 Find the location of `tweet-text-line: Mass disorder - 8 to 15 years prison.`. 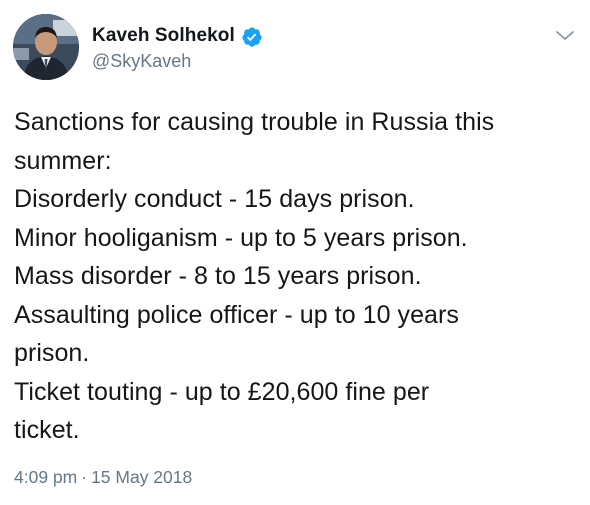

tweet-text-line: Mass disorder - 8 to 15 years prison. is located at coordinates (218, 276).